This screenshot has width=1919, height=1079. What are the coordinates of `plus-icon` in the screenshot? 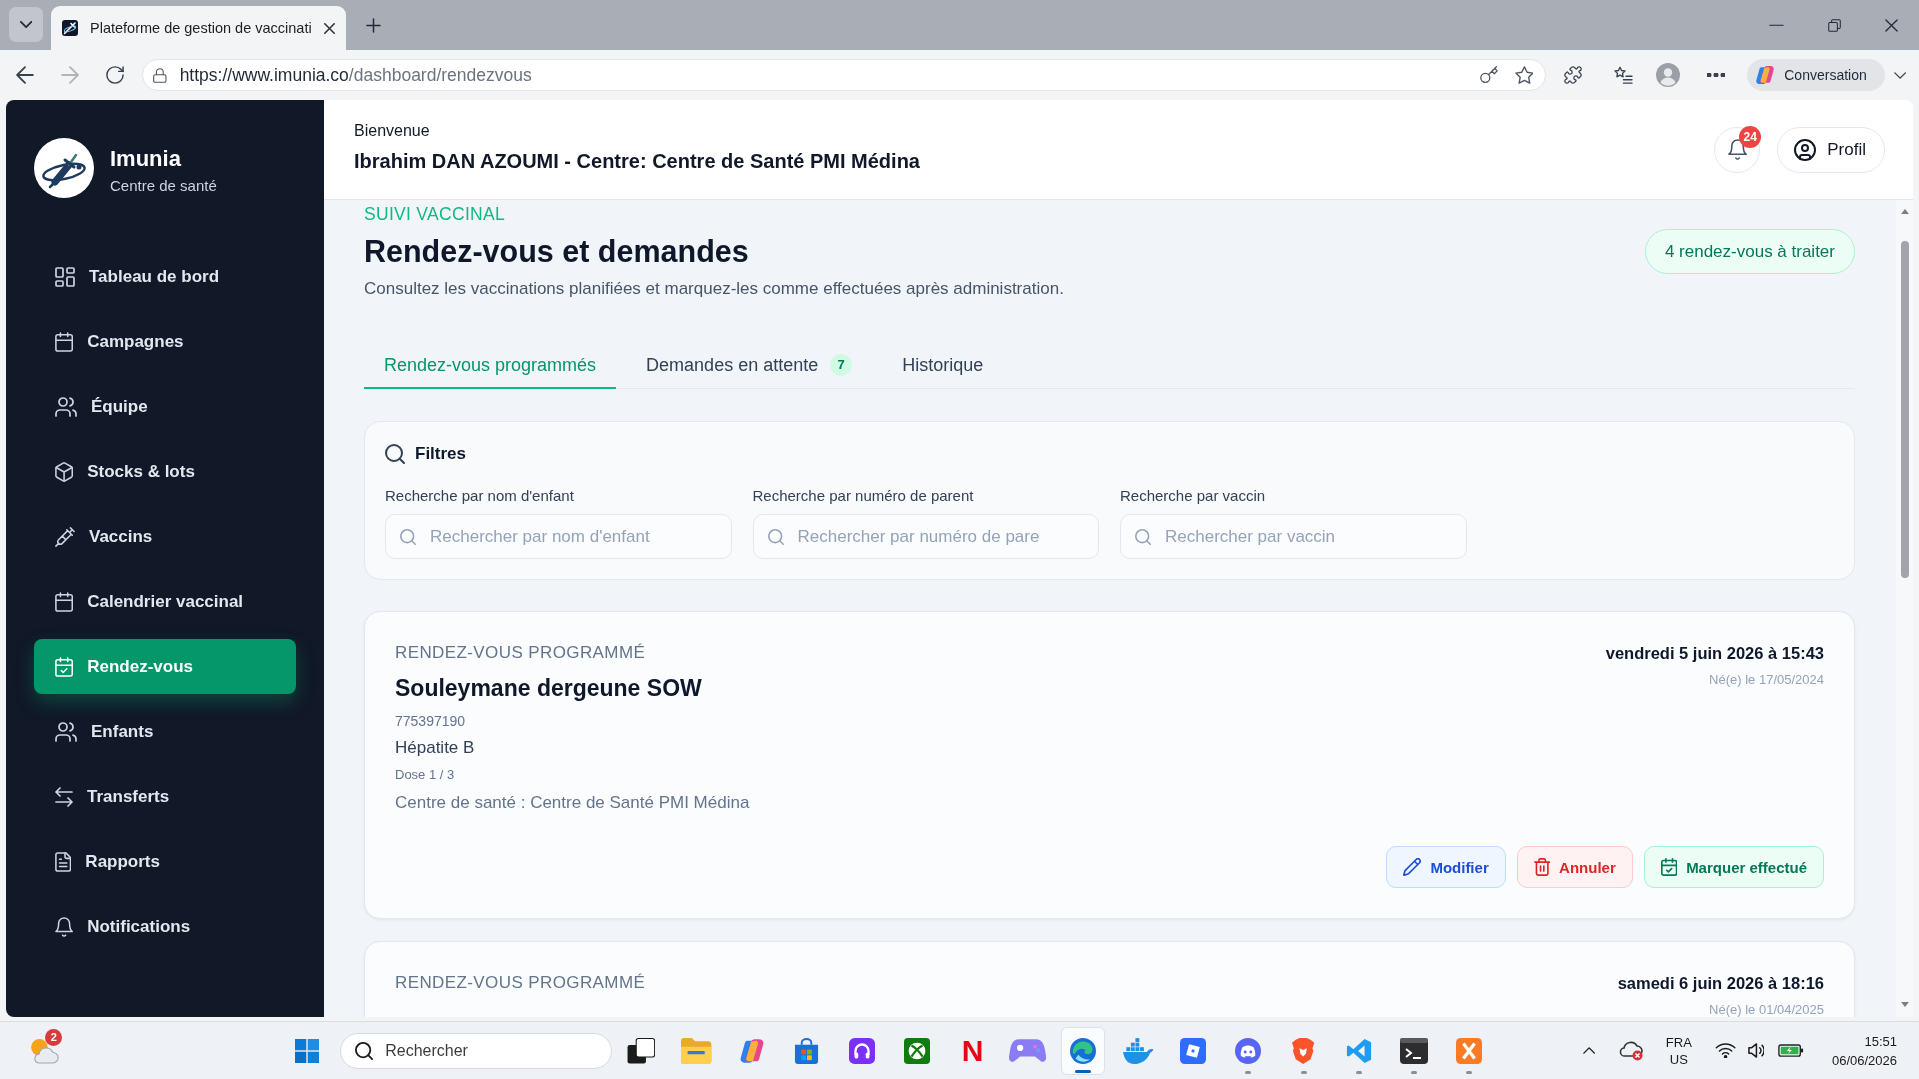 It's located at (373, 25).